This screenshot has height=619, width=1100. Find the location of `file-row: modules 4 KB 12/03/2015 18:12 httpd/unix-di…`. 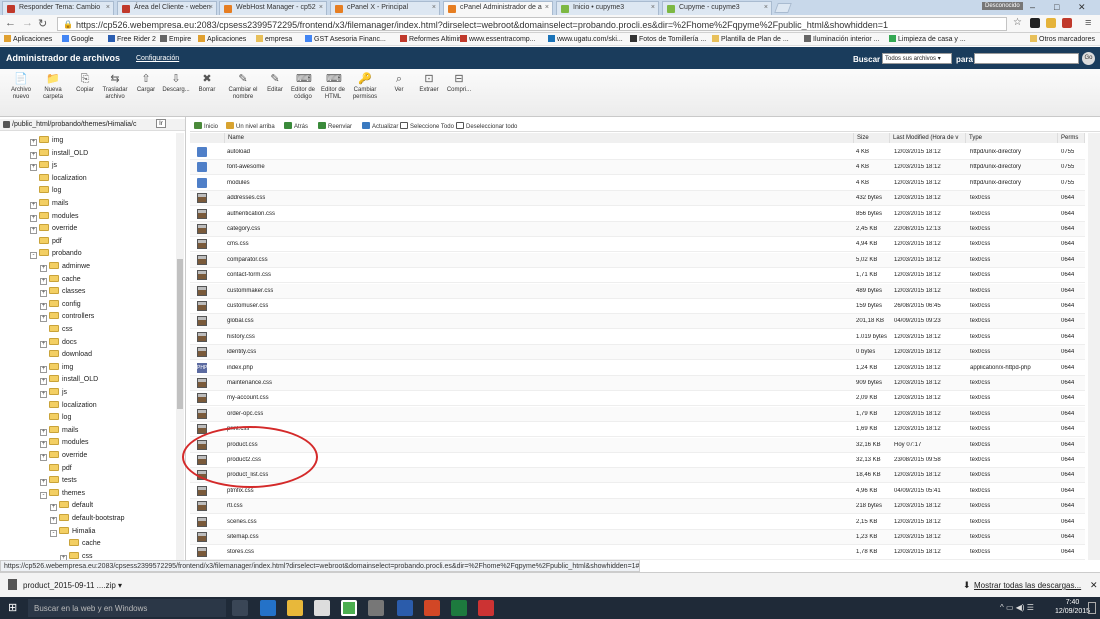

file-row: modules 4 KB 12/03/2015 18:12 httpd/unix-di… is located at coordinates (637, 183).